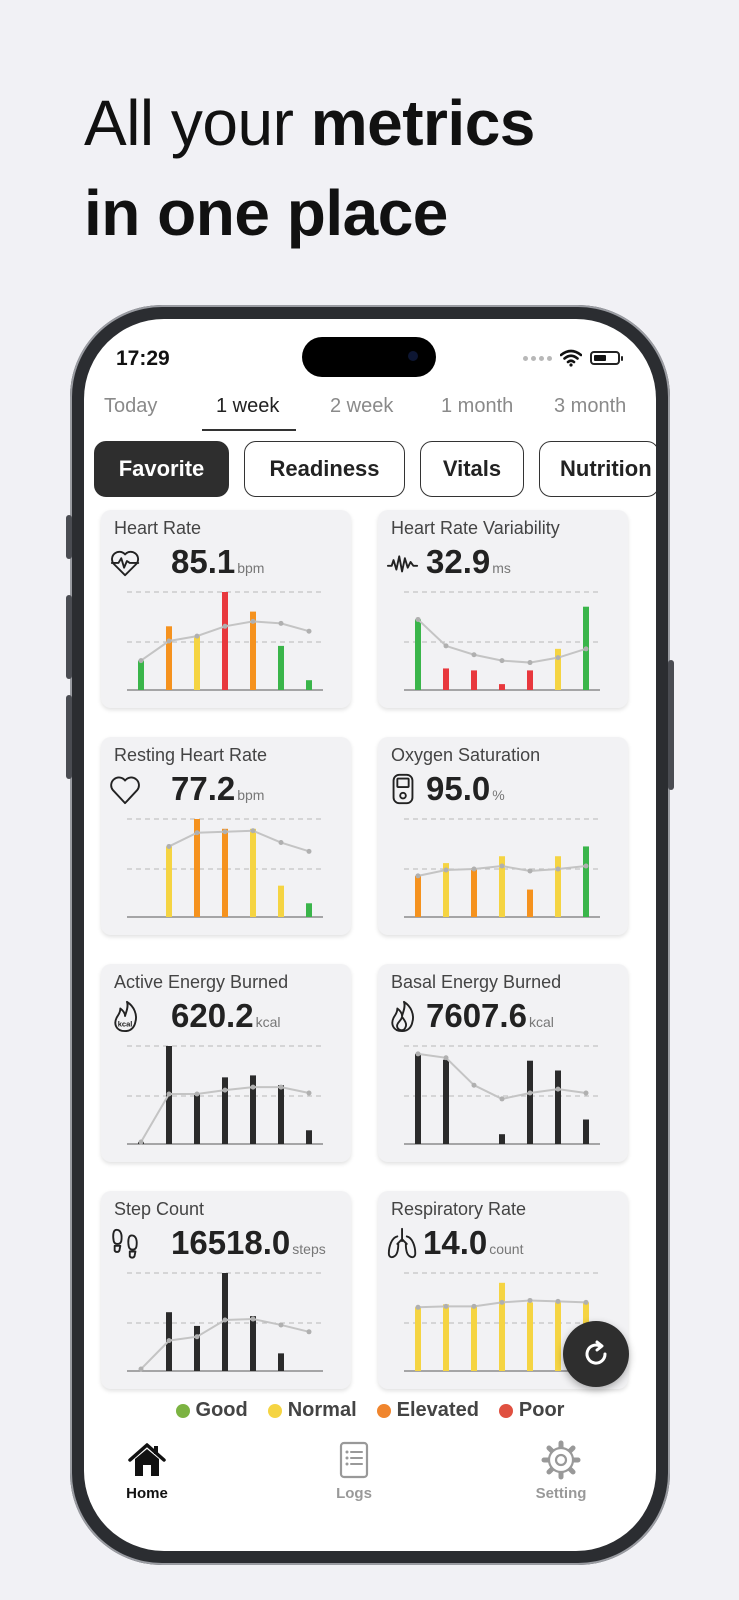  I want to click on chip-favorite: Favorite, so click(161, 469).